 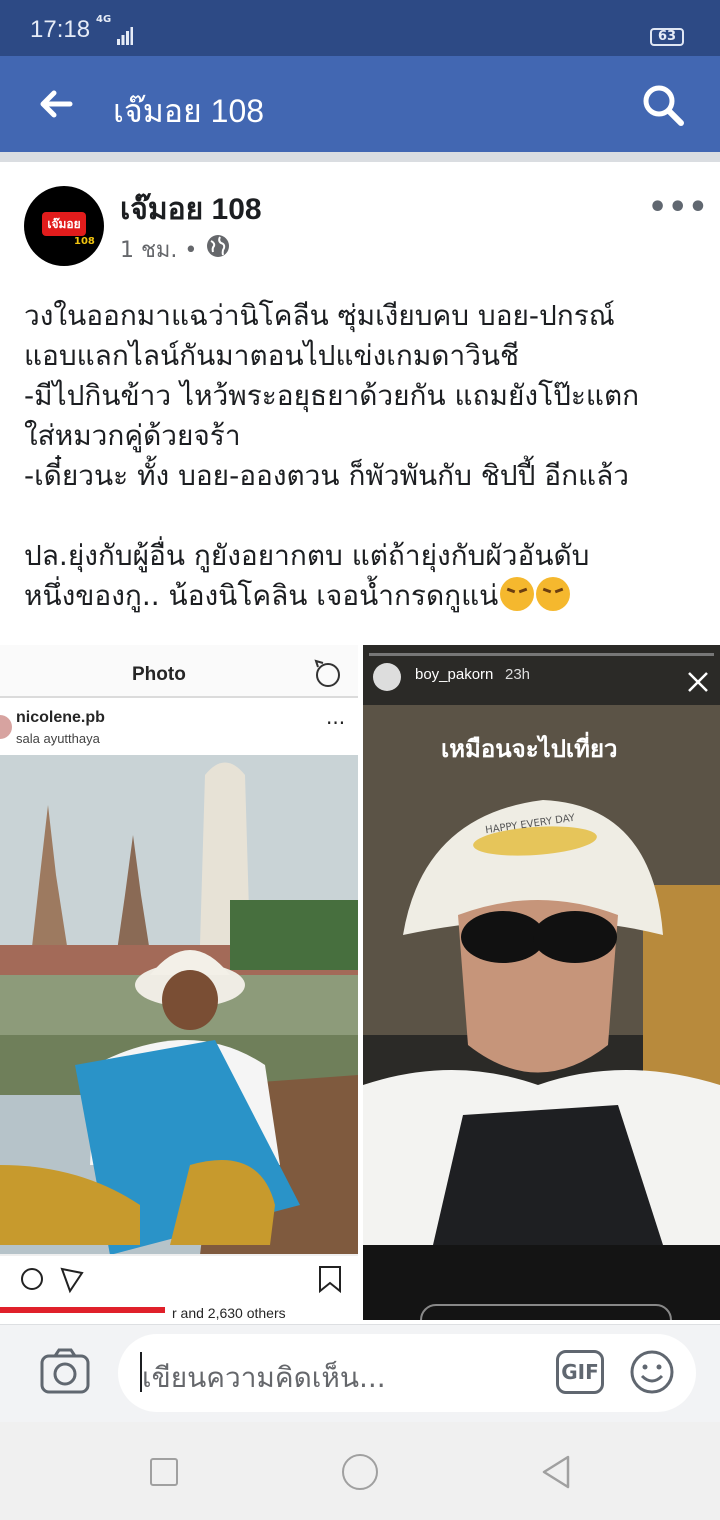 I want to click on divider, so click(x=360, y=157).